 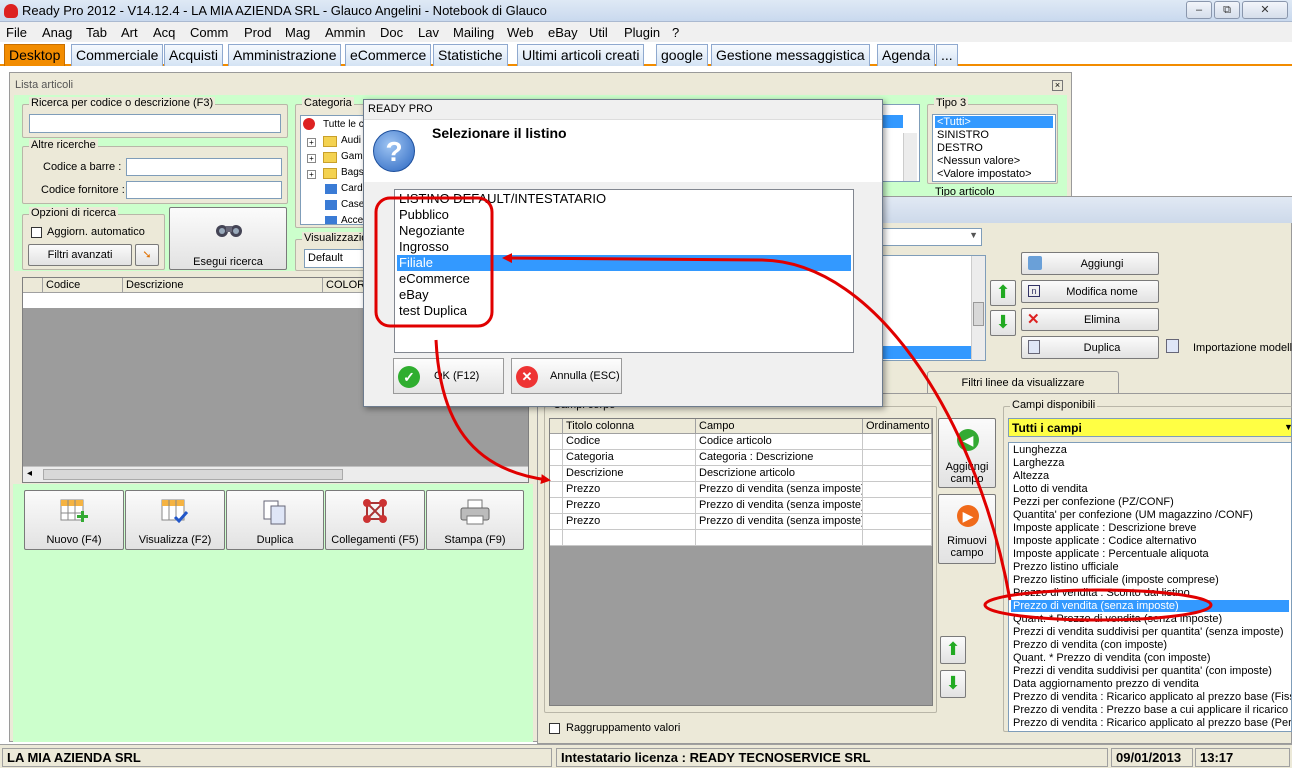 What do you see at coordinates (492, 412) in the screenshot?
I see `annotation-arrow` at bounding box center [492, 412].